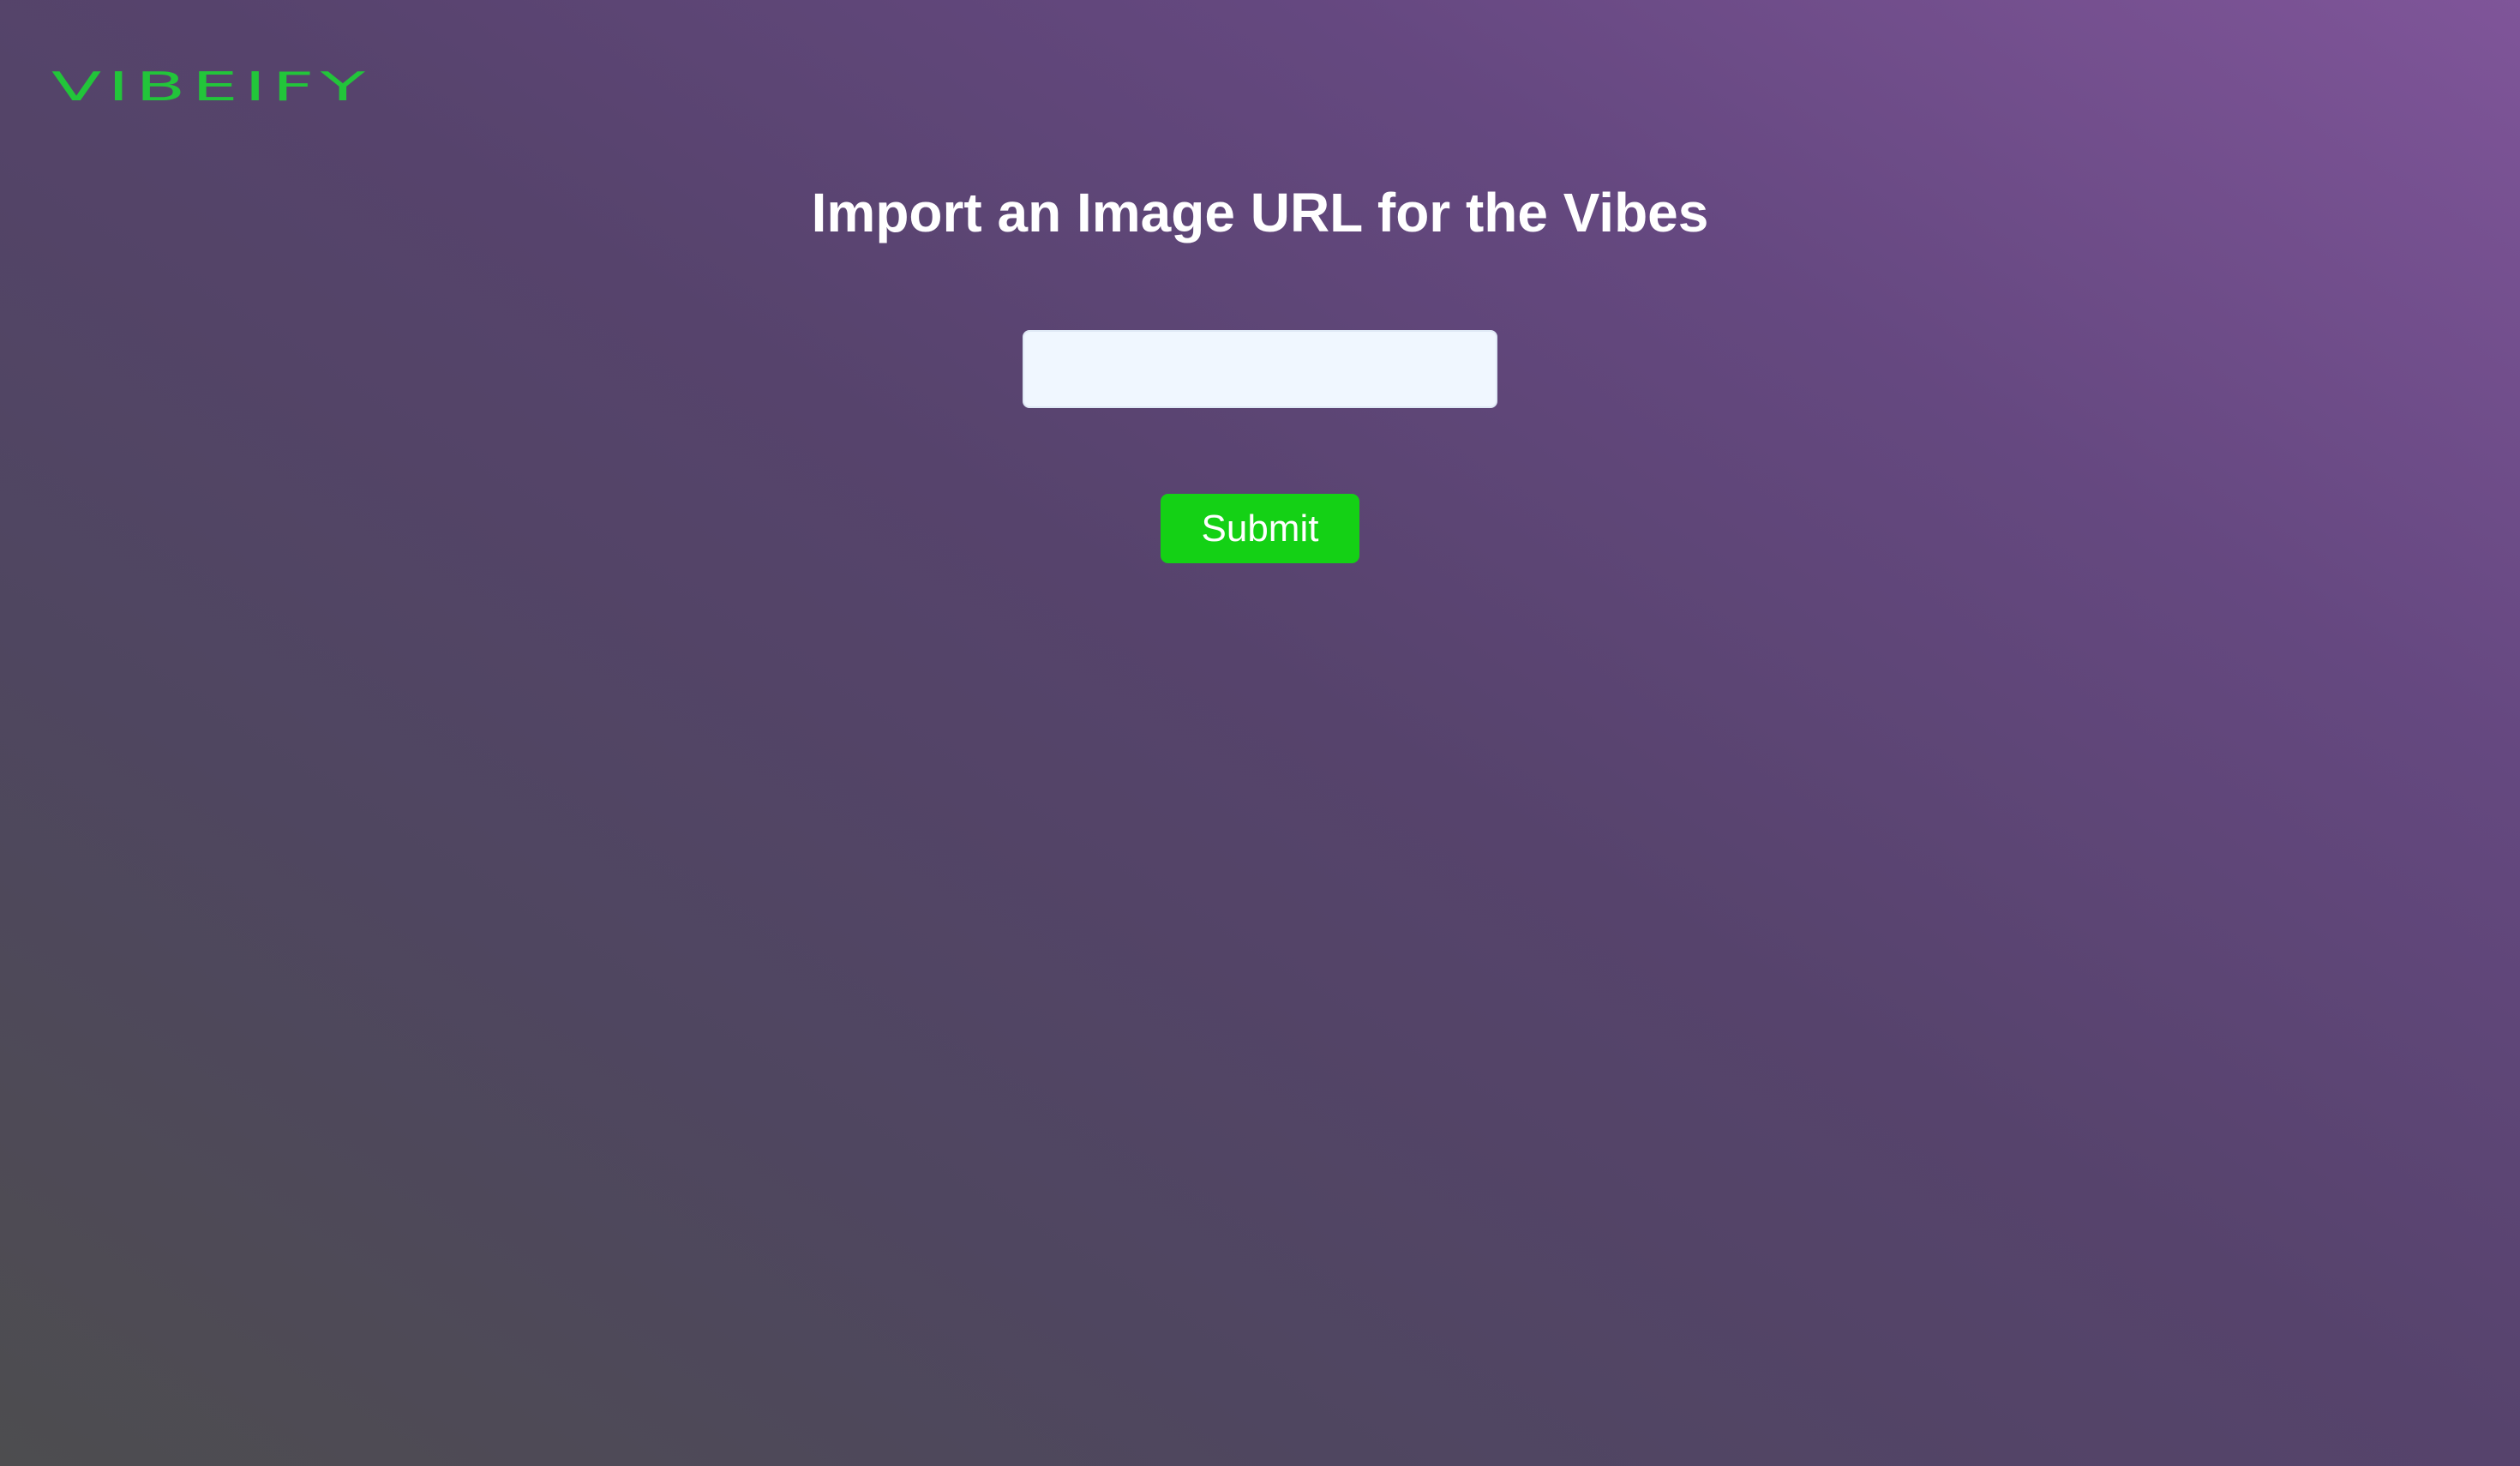 The height and width of the screenshot is (1466, 2520). What do you see at coordinates (1260, 528) in the screenshot?
I see `submit-button: Submit` at bounding box center [1260, 528].